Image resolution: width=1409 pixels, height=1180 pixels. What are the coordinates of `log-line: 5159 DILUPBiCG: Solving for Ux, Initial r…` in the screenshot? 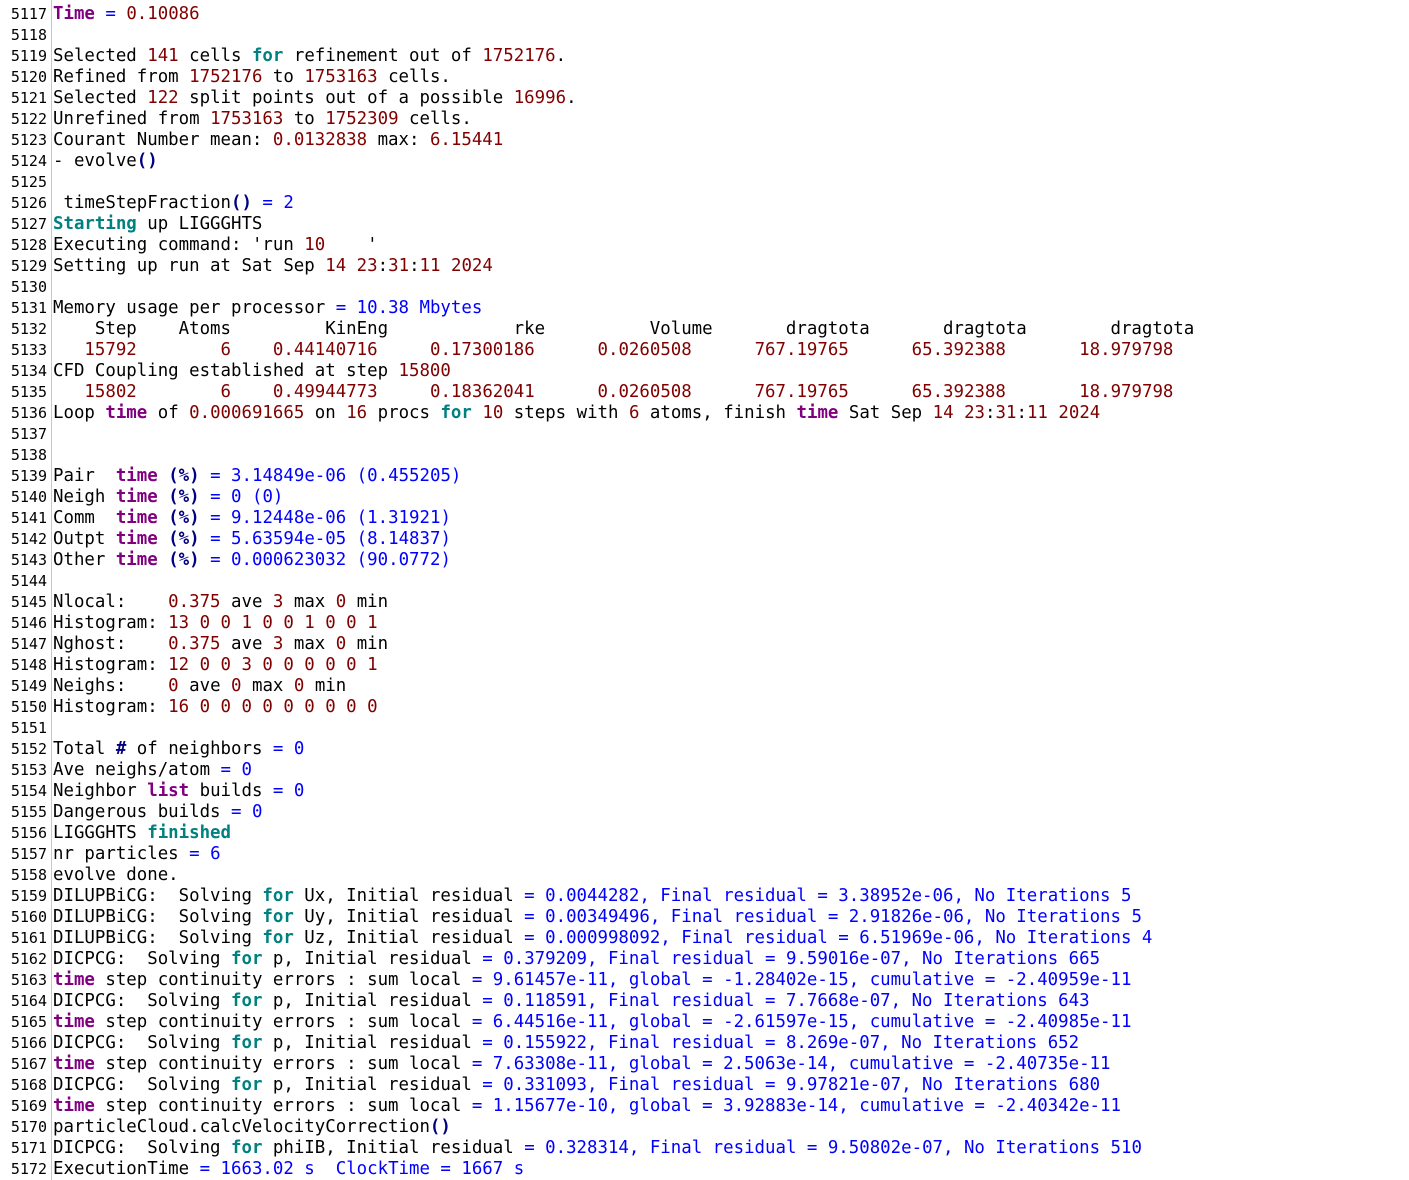 It's located at (704, 896).